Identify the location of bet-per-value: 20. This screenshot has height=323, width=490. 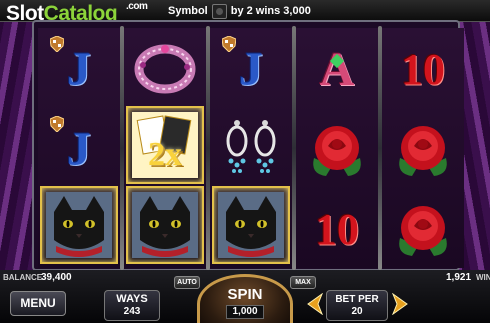
(357, 311).